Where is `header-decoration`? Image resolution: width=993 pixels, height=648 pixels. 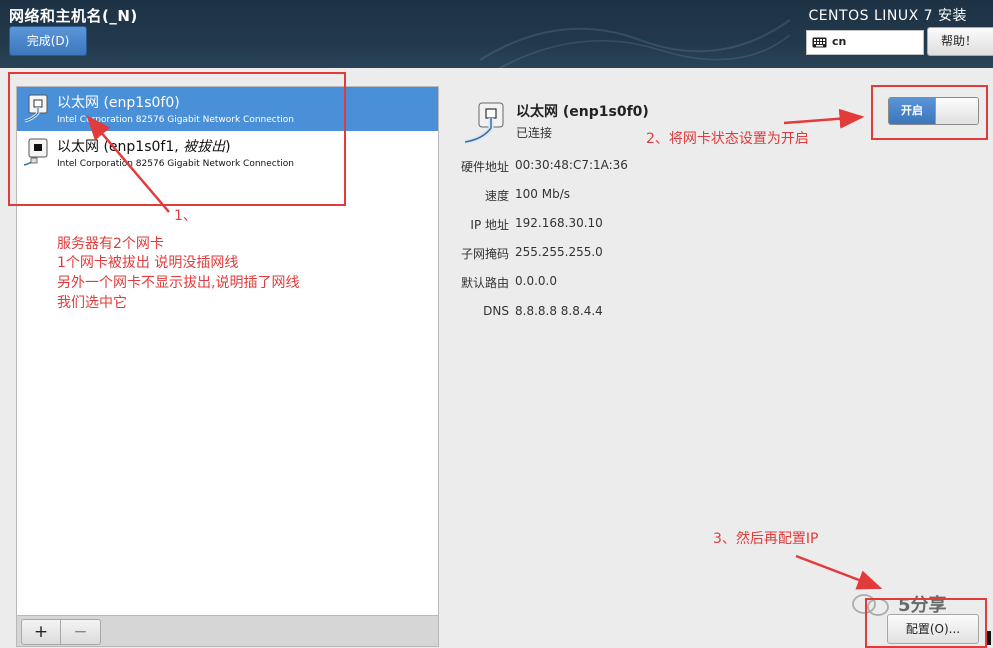 header-decoration is located at coordinates (635, 43).